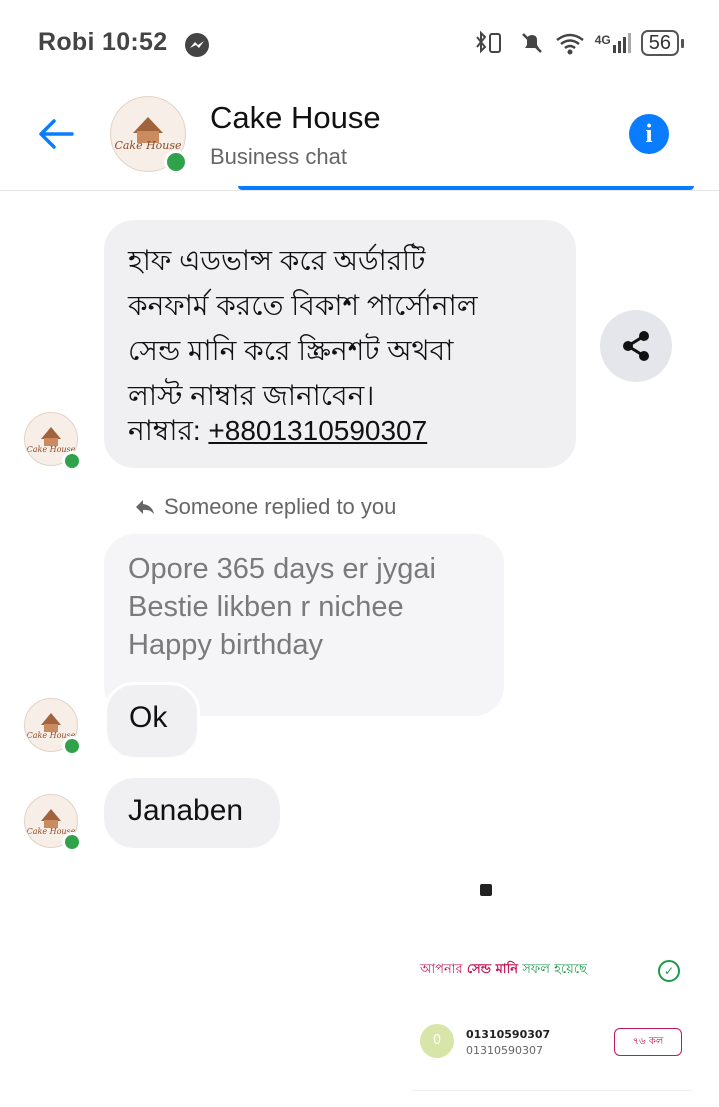  I want to click on call-button: ৭৬ কল, so click(648, 1042).